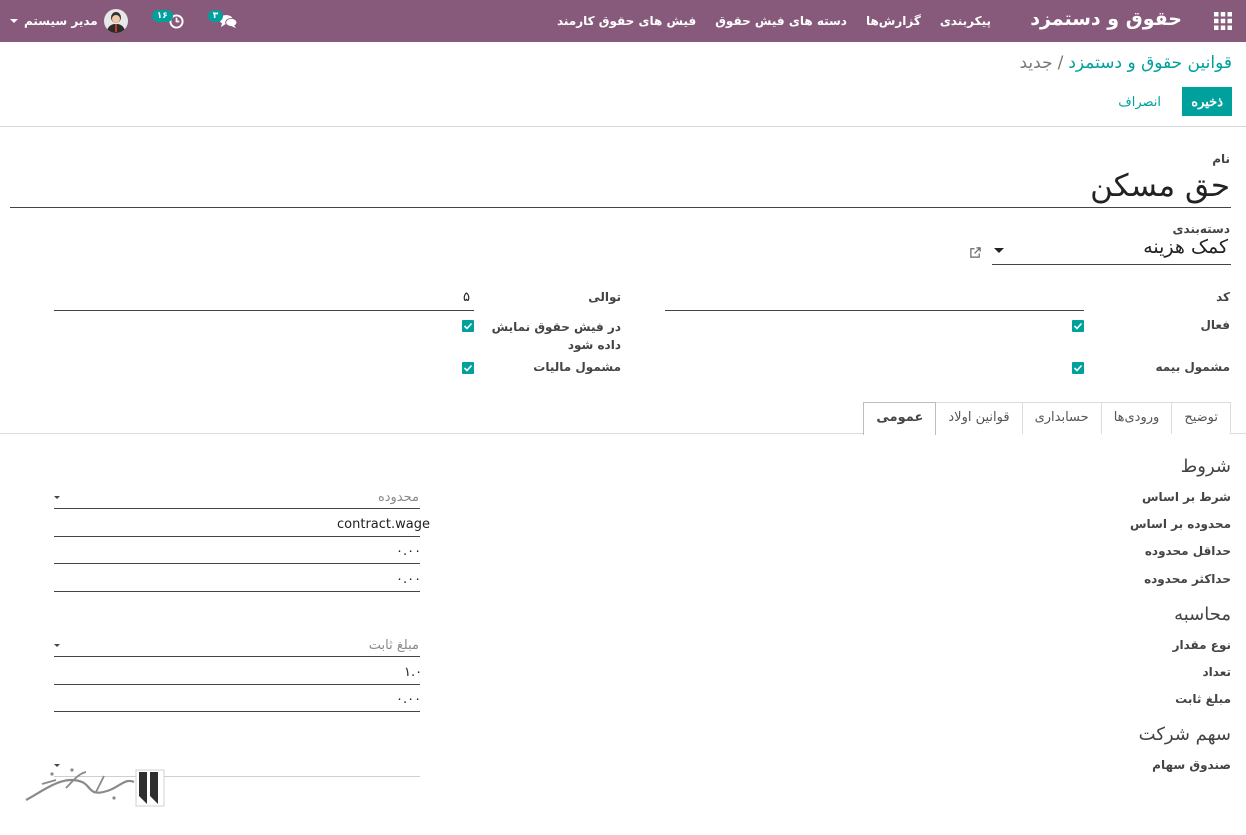  I want to click on menu-item-payslip-batches: دسته های فیش حقوق, so click(781, 21).